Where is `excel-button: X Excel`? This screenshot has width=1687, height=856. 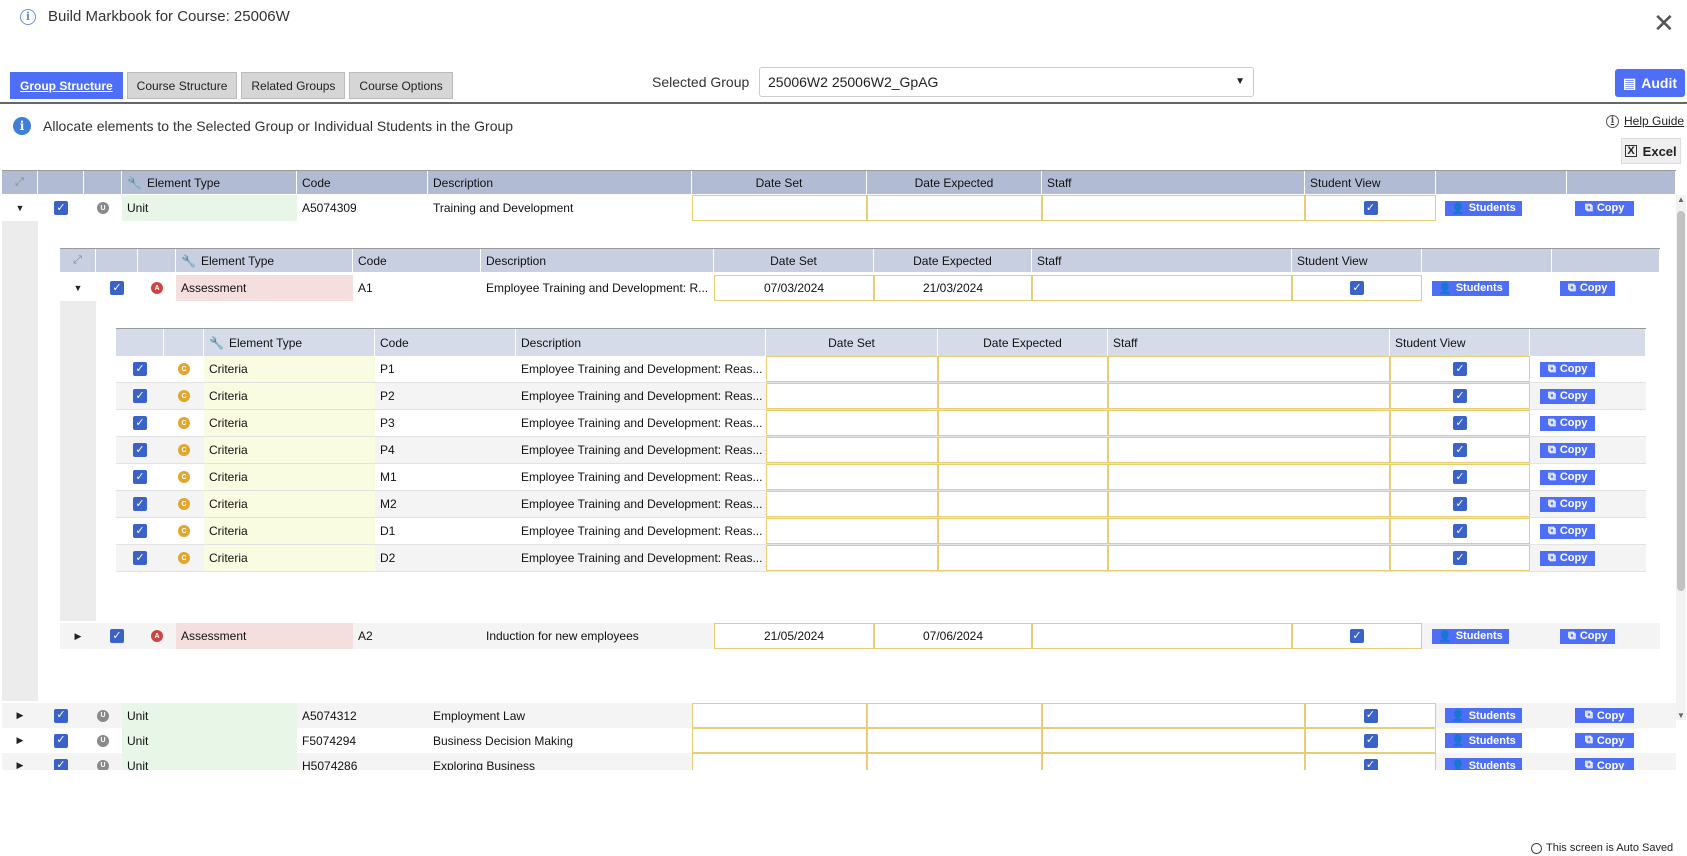 excel-button: X Excel is located at coordinates (1651, 151).